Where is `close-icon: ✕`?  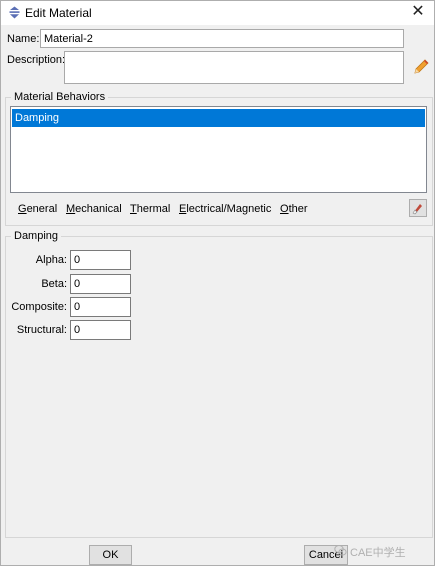 close-icon: ✕ is located at coordinates (418, 12).